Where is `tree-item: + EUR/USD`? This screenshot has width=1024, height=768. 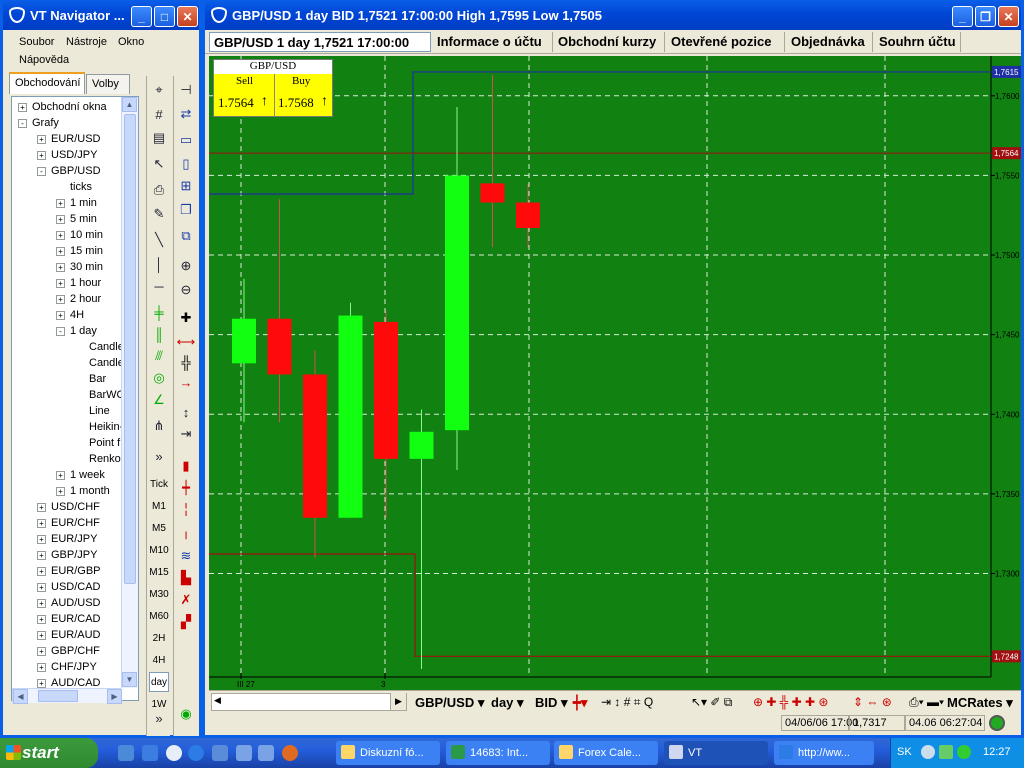
tree-item: + EUR/USD is located at coordinates (69, 139).